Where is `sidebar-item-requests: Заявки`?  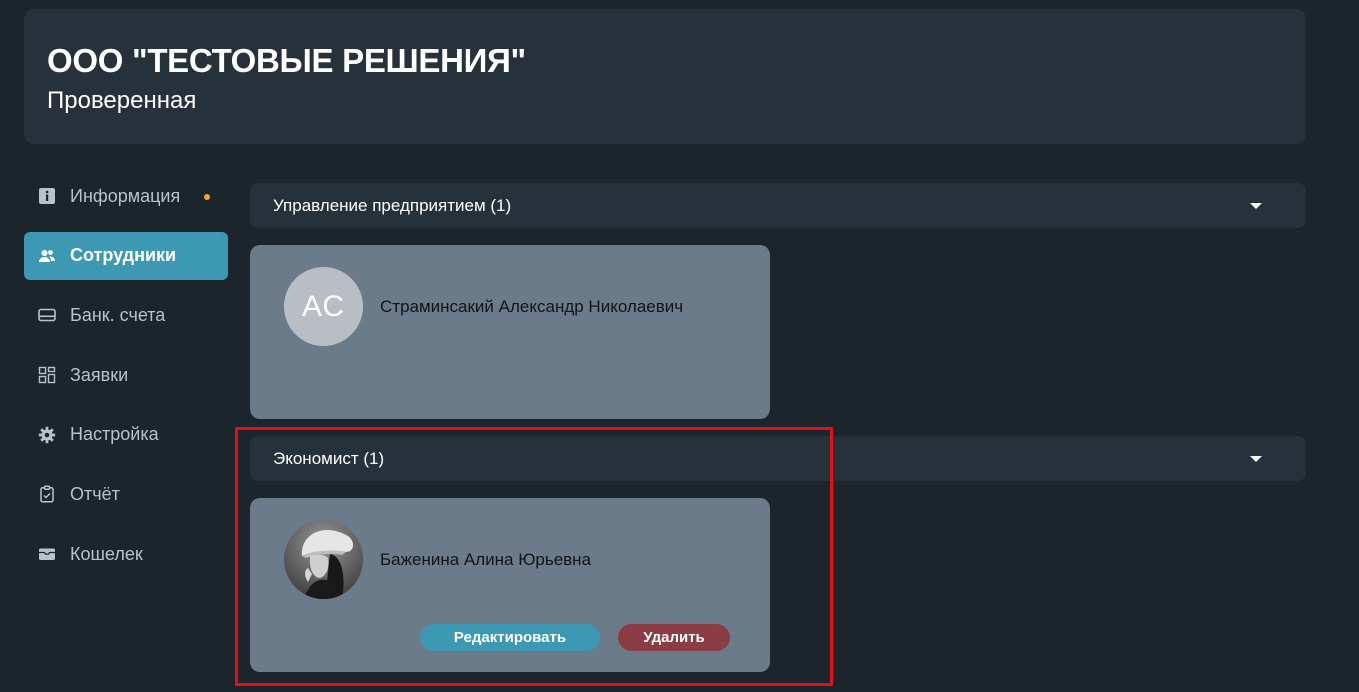 sidebar-item-requests: Заявки is located at coordinates (126, 375).